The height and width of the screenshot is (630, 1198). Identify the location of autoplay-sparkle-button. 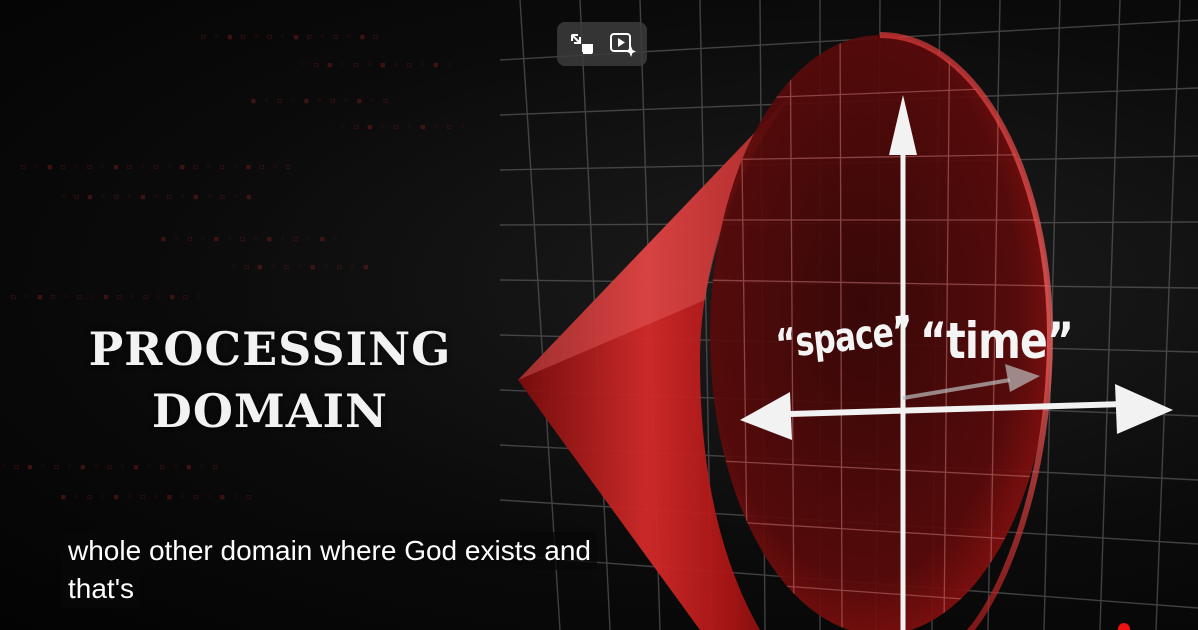
(623, 44).